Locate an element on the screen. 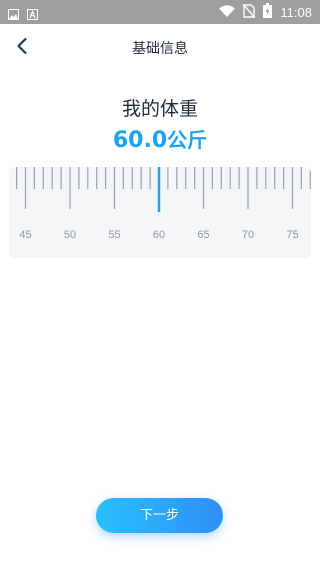 This screenshot has width=320, height=569. image-icon is located at coordinates (13, 12).